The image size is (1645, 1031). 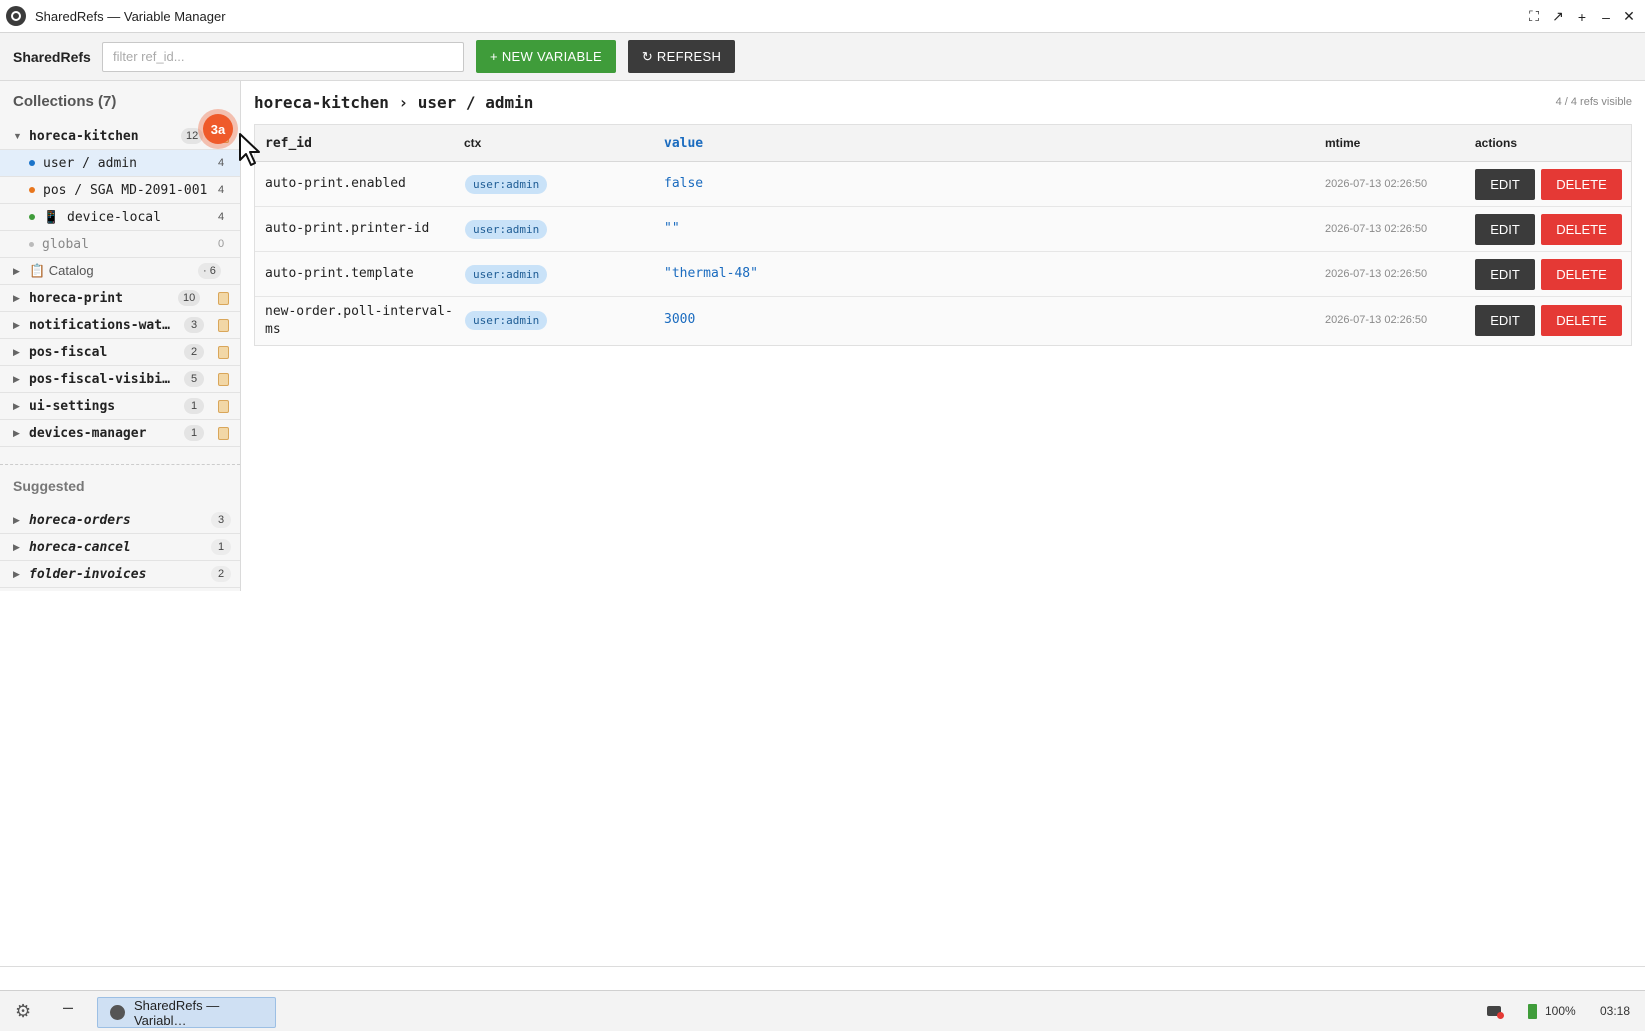 I want to click on collection-horeca-print: ▶ horeca-print 10, so click(x=120, y=298).